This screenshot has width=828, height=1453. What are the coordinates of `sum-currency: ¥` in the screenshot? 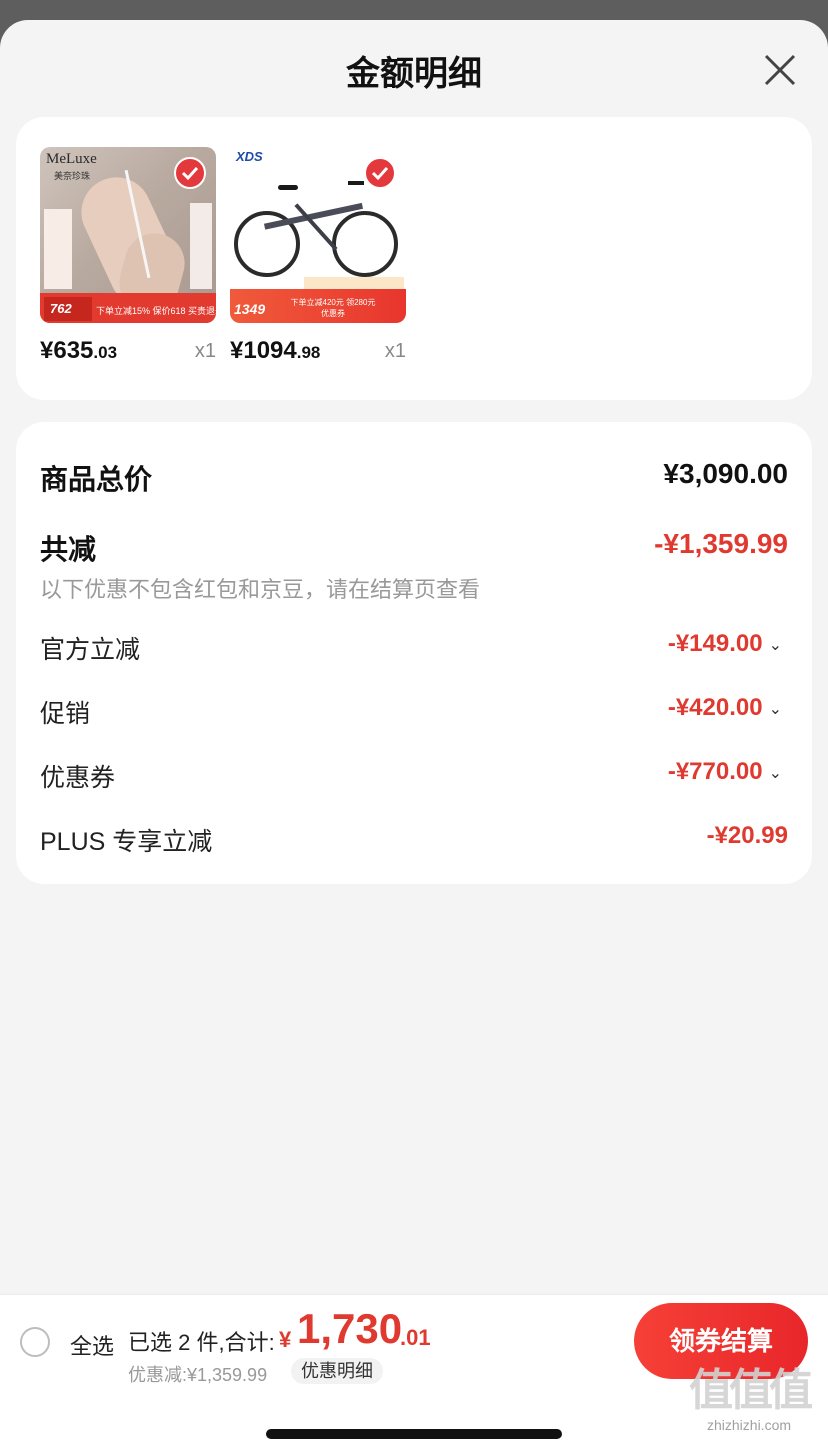 It's located at (285, 1339).